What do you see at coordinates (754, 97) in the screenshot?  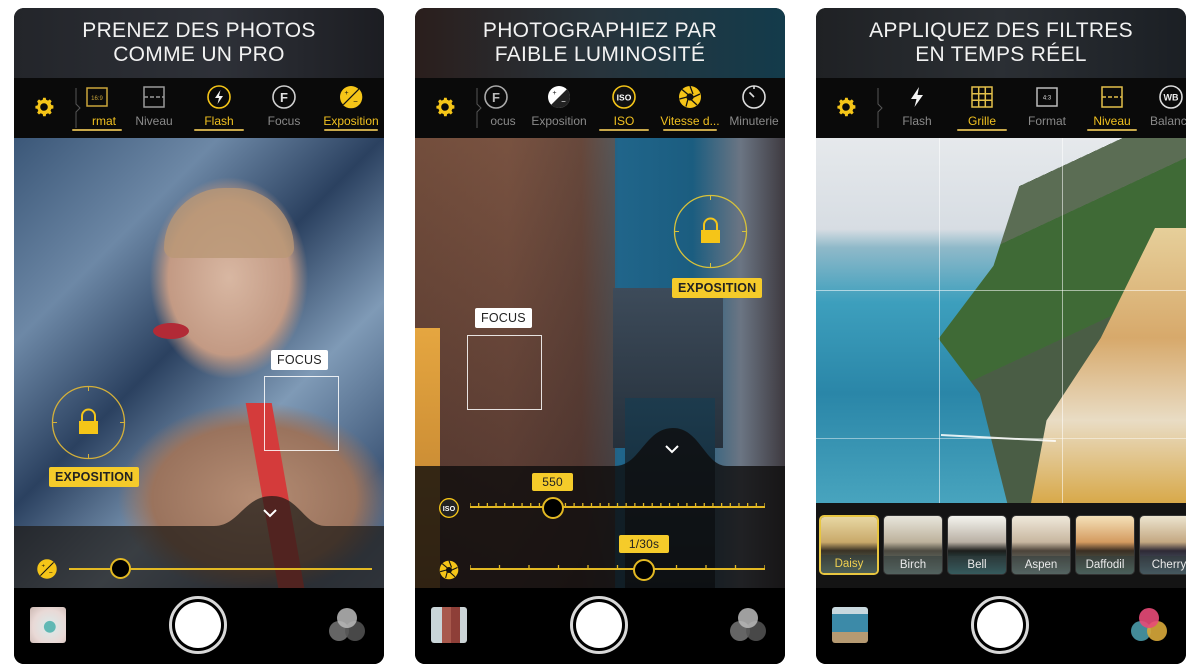 I see `timer-icon` at bounding box center [754, 97].